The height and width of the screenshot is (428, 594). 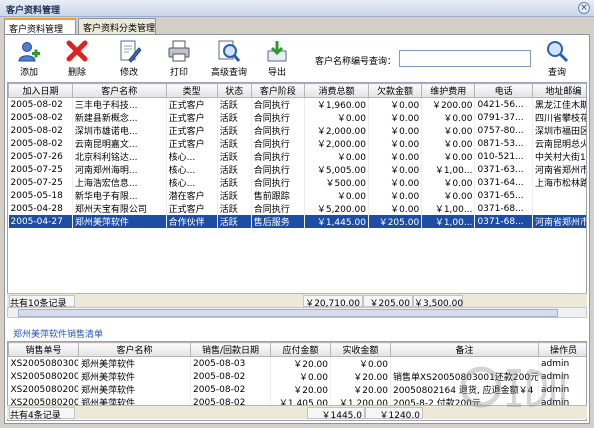 What do you see at coordinates (40, 26) in the screenshot?
I see `tab-customer-info: 客户资料管理` at bounding box center [40, 26].